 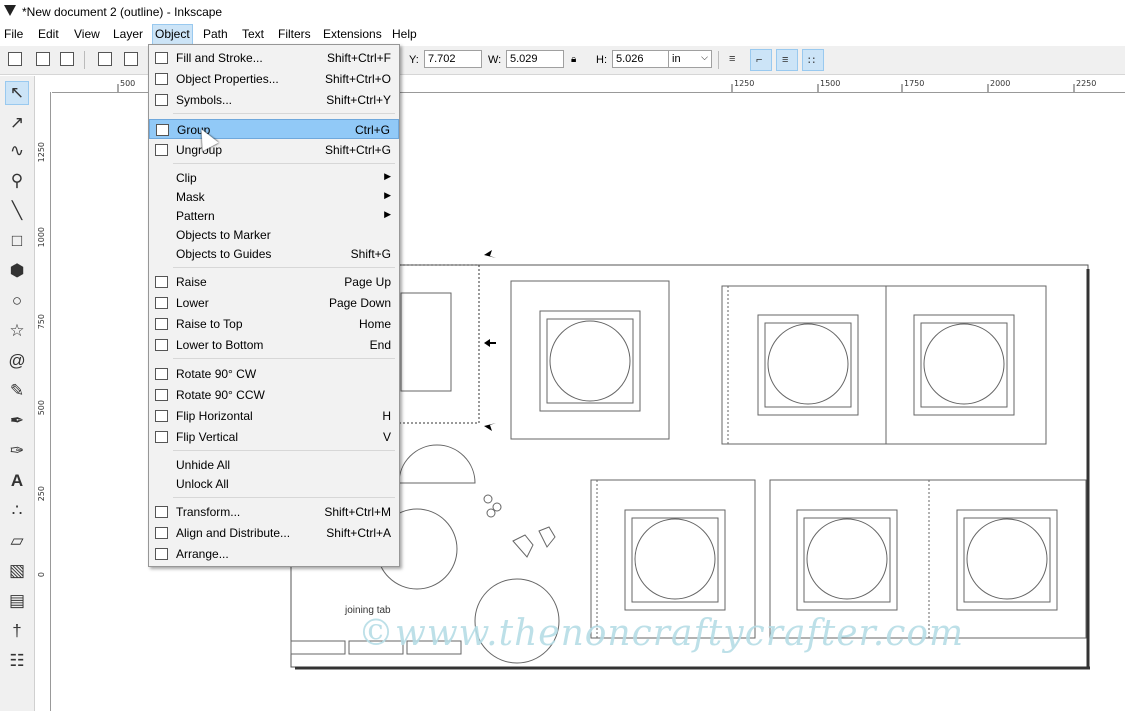 What do you see at coordinates (17, 391) in the screenshot?
I see `pencil-tool-icon: ✎` at bounding box center [17, 391].